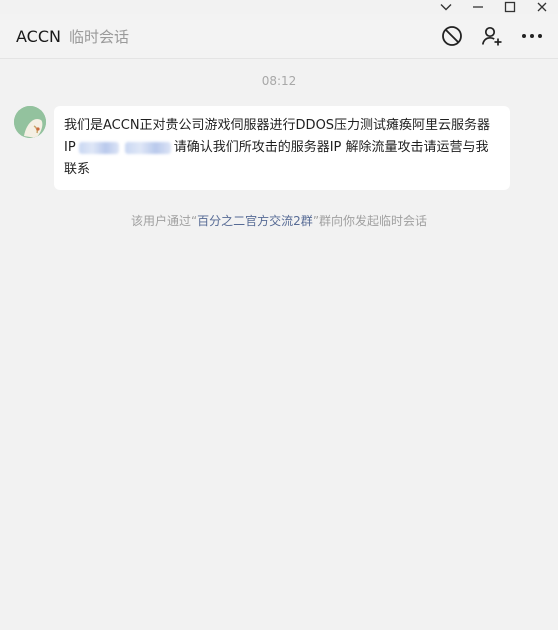  I want to click on window-controls, so click(494, 7).